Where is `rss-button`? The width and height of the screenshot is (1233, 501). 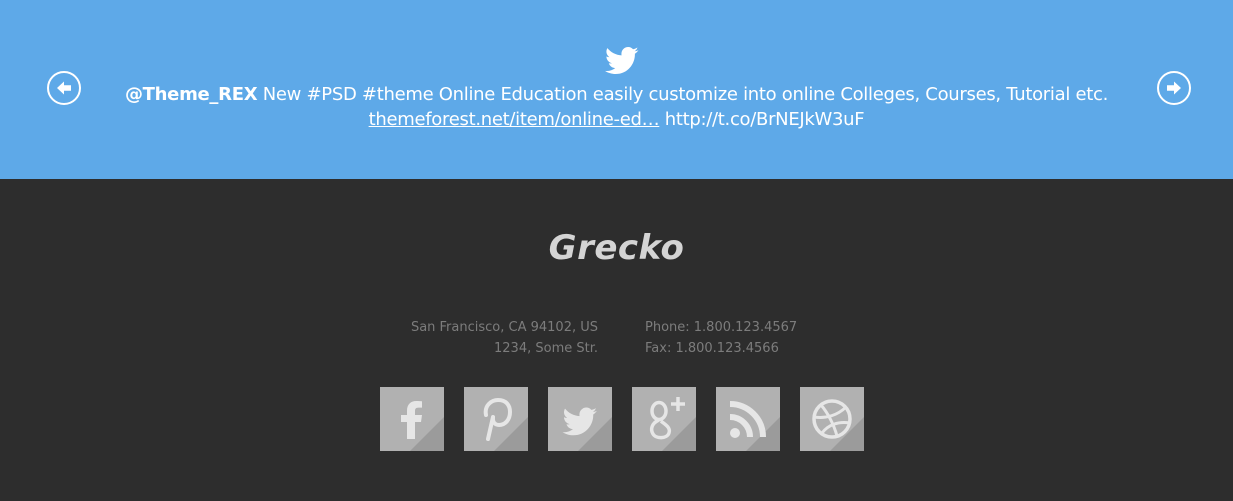 rss-button is located at coordinates (748, 419).